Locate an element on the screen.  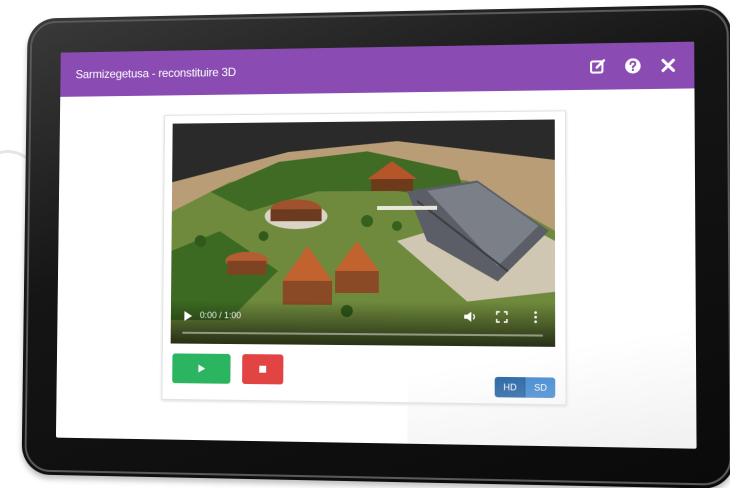
quality-sd-button: SD is located at coordinates (540, 388).